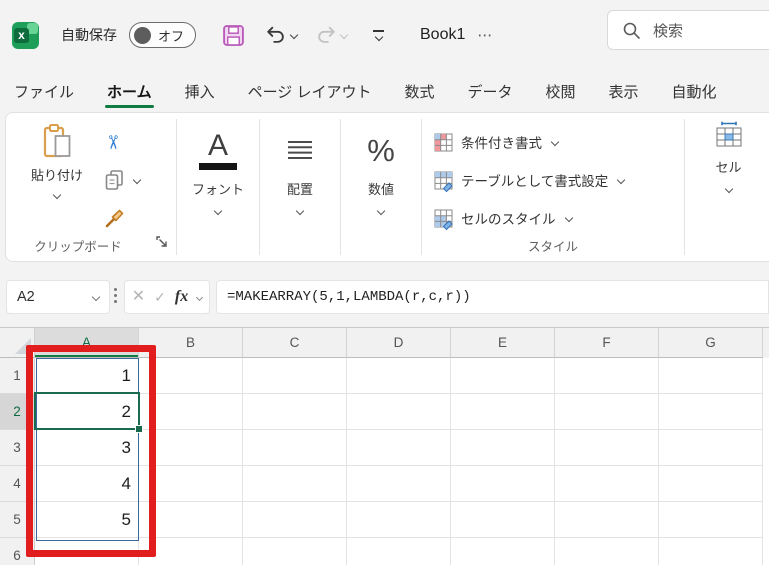  Describe the element at coordinates (503, 551) in the screenshot. I see `cell-E6` at that location.